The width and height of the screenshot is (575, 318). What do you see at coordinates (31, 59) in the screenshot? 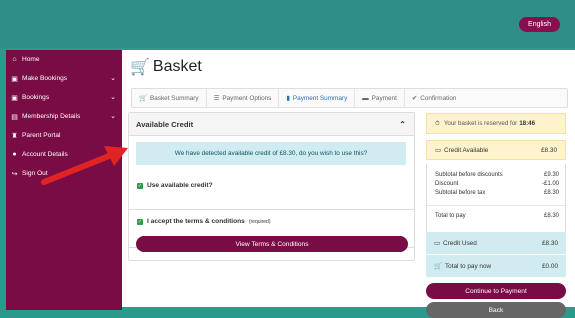
I see `sidebar-item-label: Home` at bounding box center [31, 59].